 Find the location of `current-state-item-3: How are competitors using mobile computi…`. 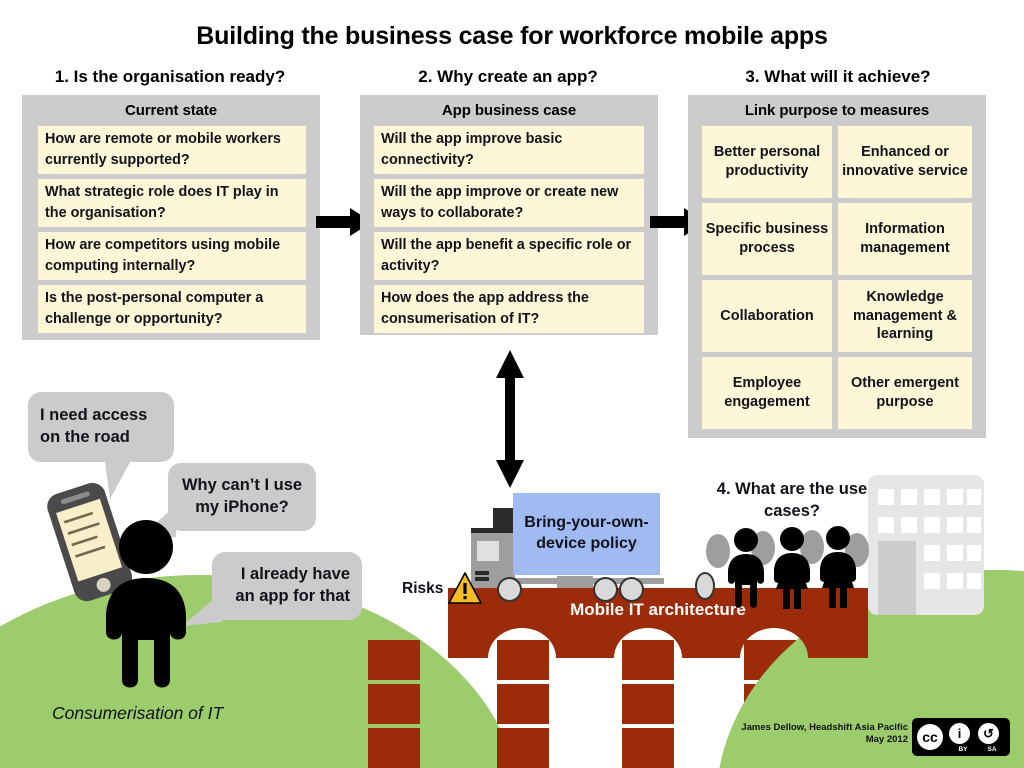

current-state-item-3: How are competitors using mobile computi… is located at coordinates (172, 256).